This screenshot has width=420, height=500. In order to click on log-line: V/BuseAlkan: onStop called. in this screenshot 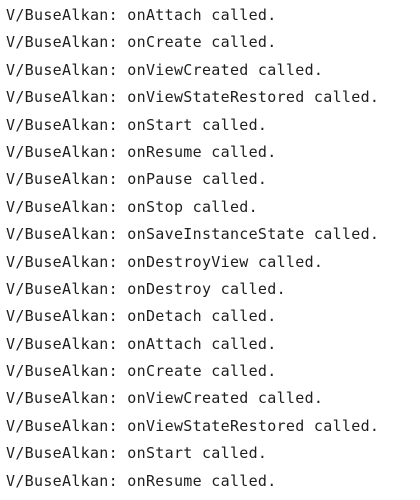, I will do `click(132, 206)`.